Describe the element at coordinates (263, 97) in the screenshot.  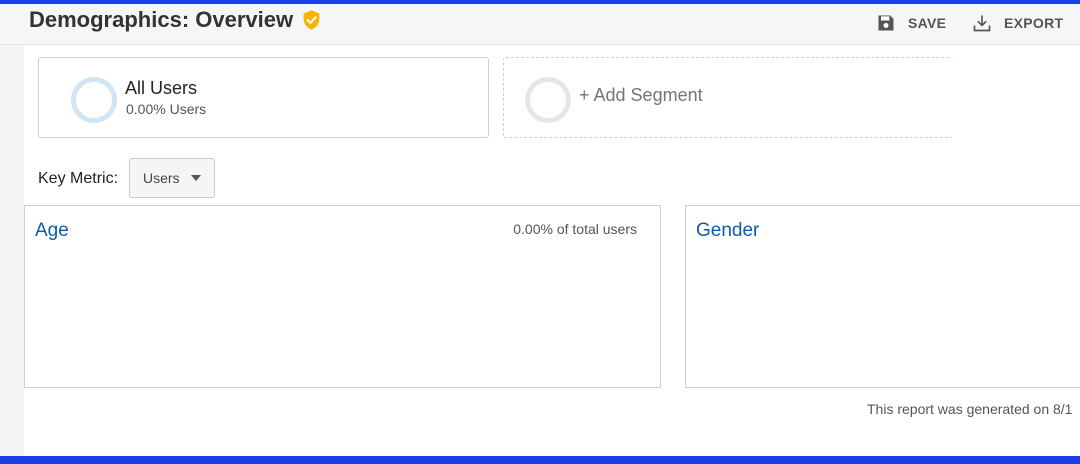
I see `segment-card-all-users: All Users 0.00% Users` at that location.